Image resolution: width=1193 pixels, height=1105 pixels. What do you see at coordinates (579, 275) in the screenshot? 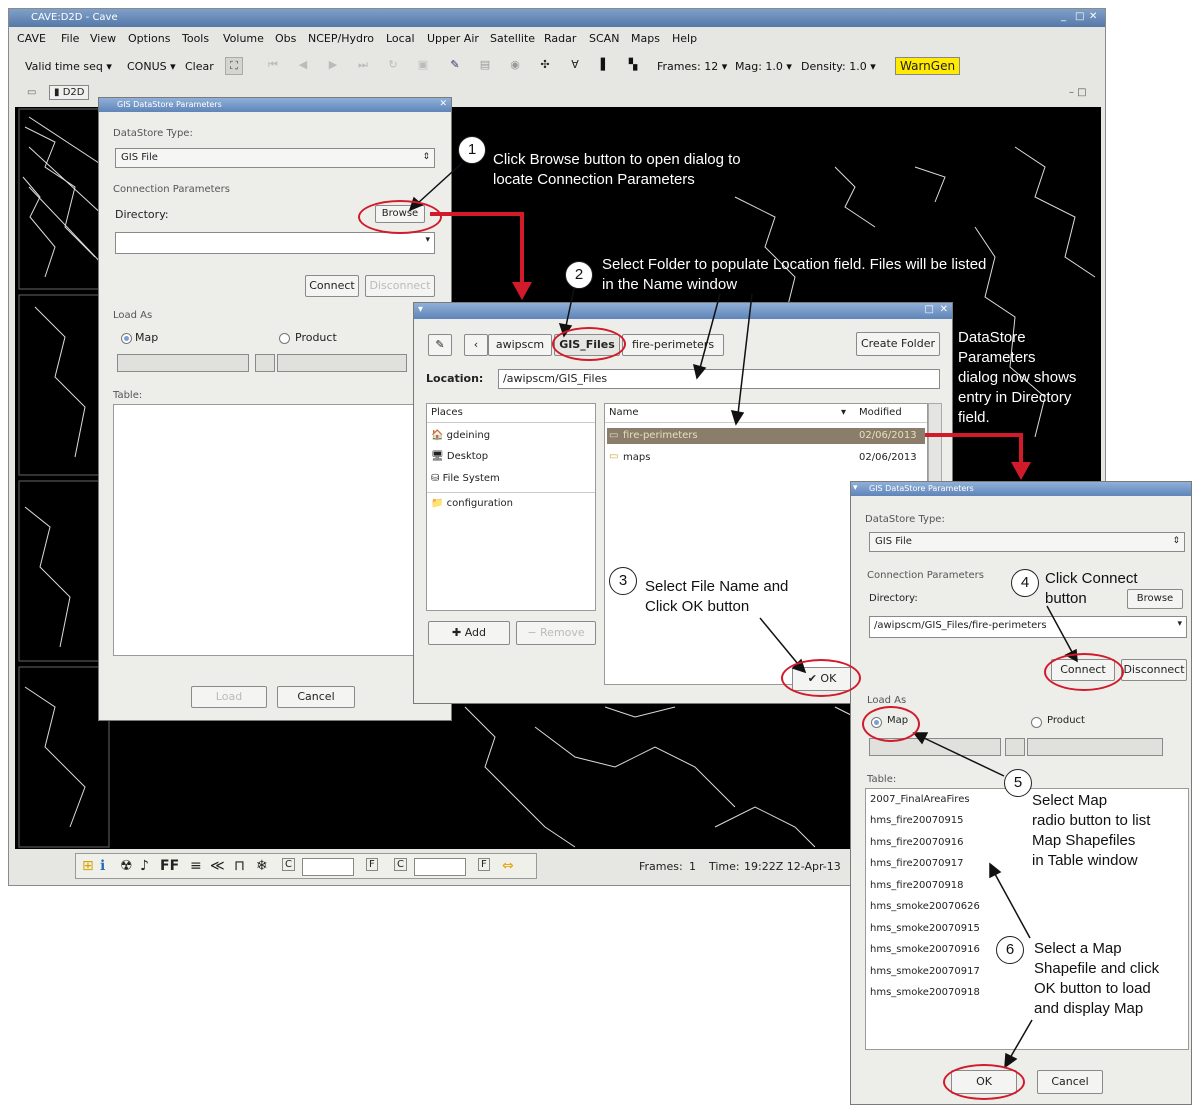
I see `step-2-badge: 2` at bounding box center [579, 275].